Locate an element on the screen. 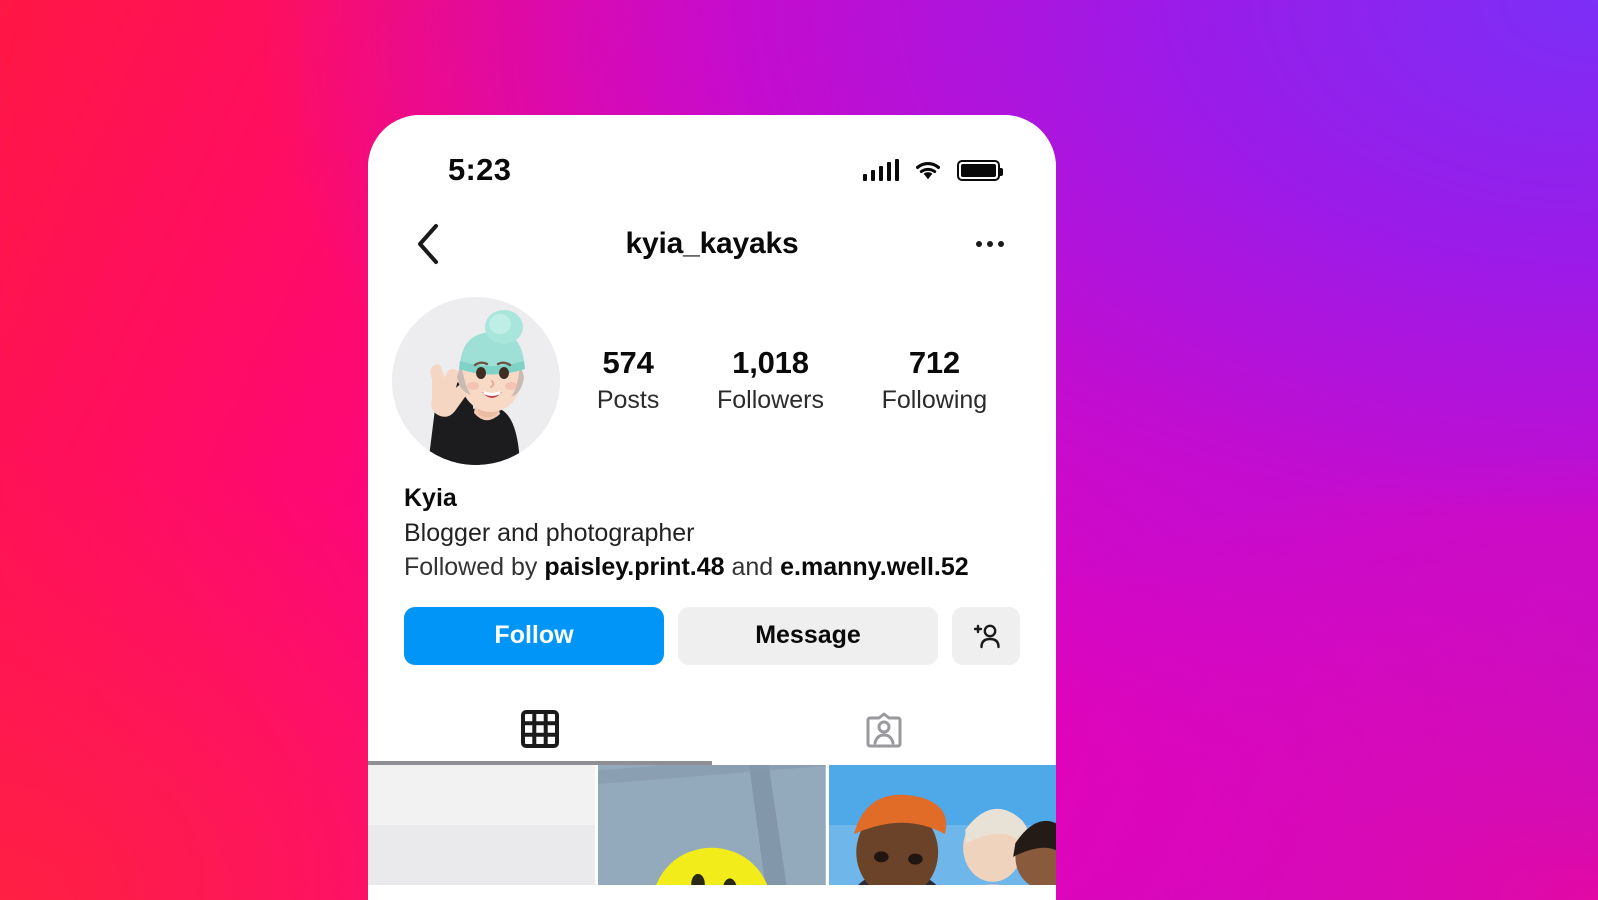  profile-header: 574 Posts 1,018 Followers 712 Following is located at coordinates (712, 375).